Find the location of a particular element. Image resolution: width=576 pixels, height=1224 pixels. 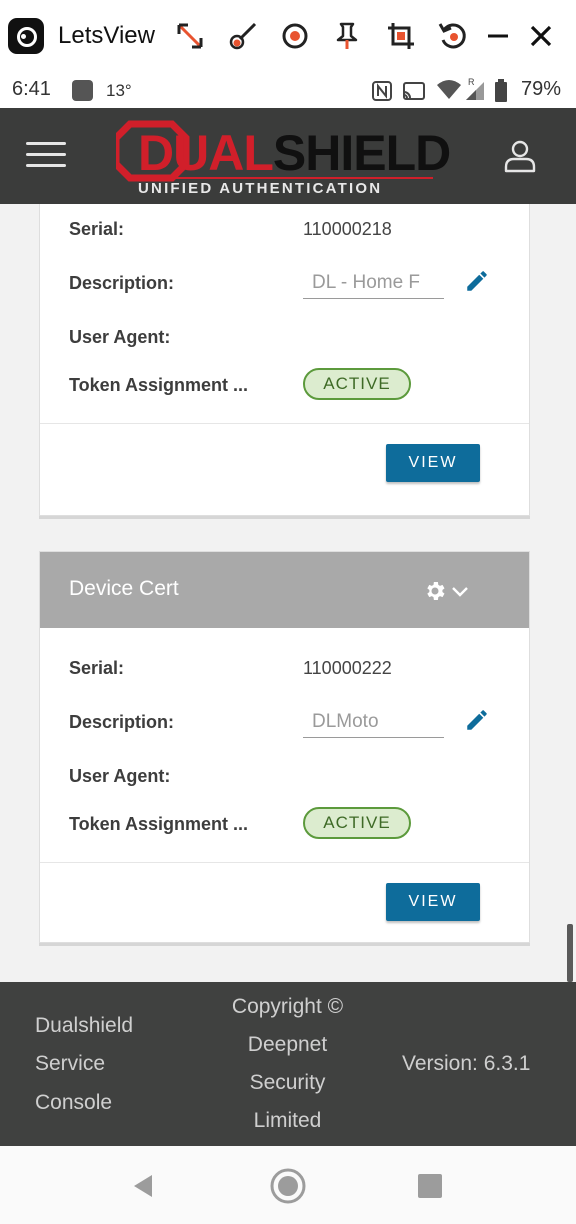

footer-copyright-line: Deepnet is located at coordinates (287, 1044).